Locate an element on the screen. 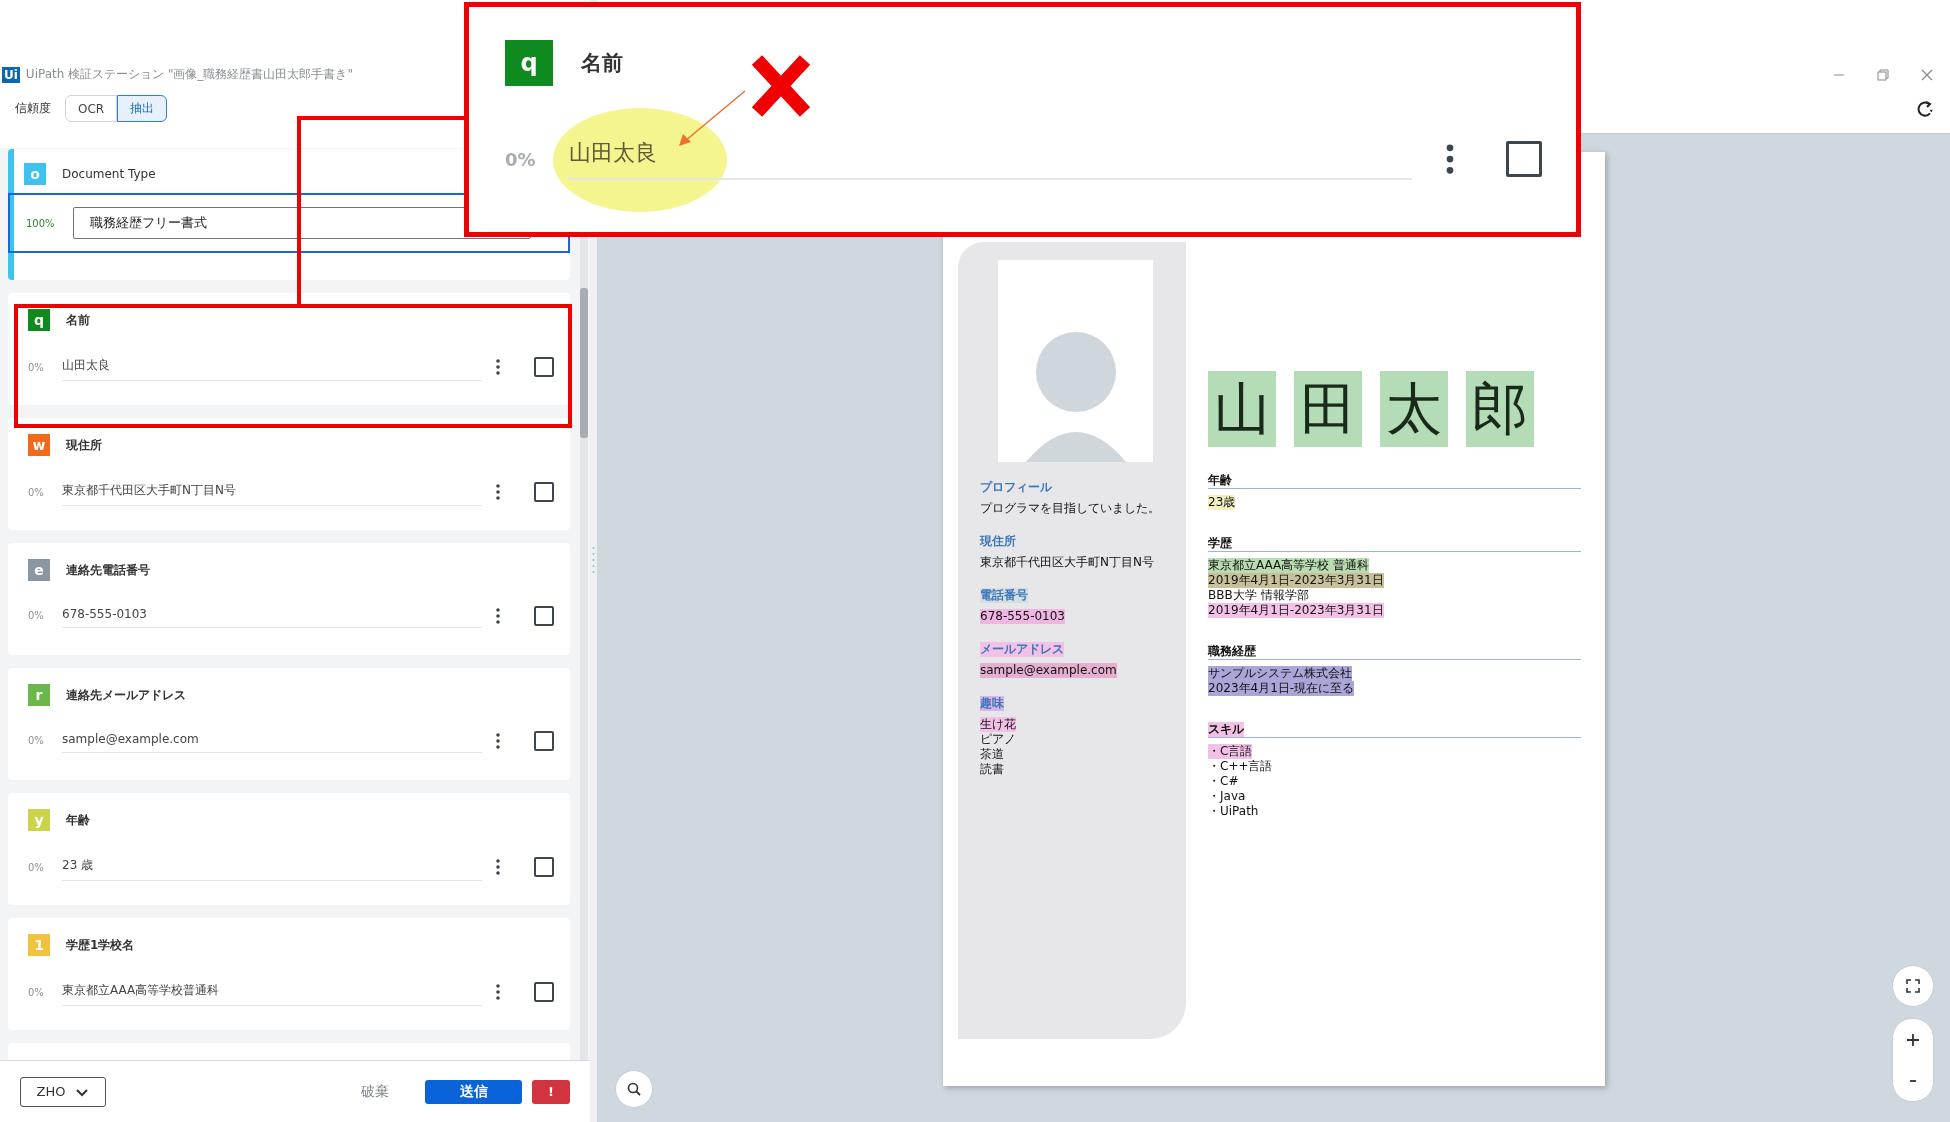 The width and height of the screenshot is (1950, 1122). field-badge: w is located at coordinates (39, 445).